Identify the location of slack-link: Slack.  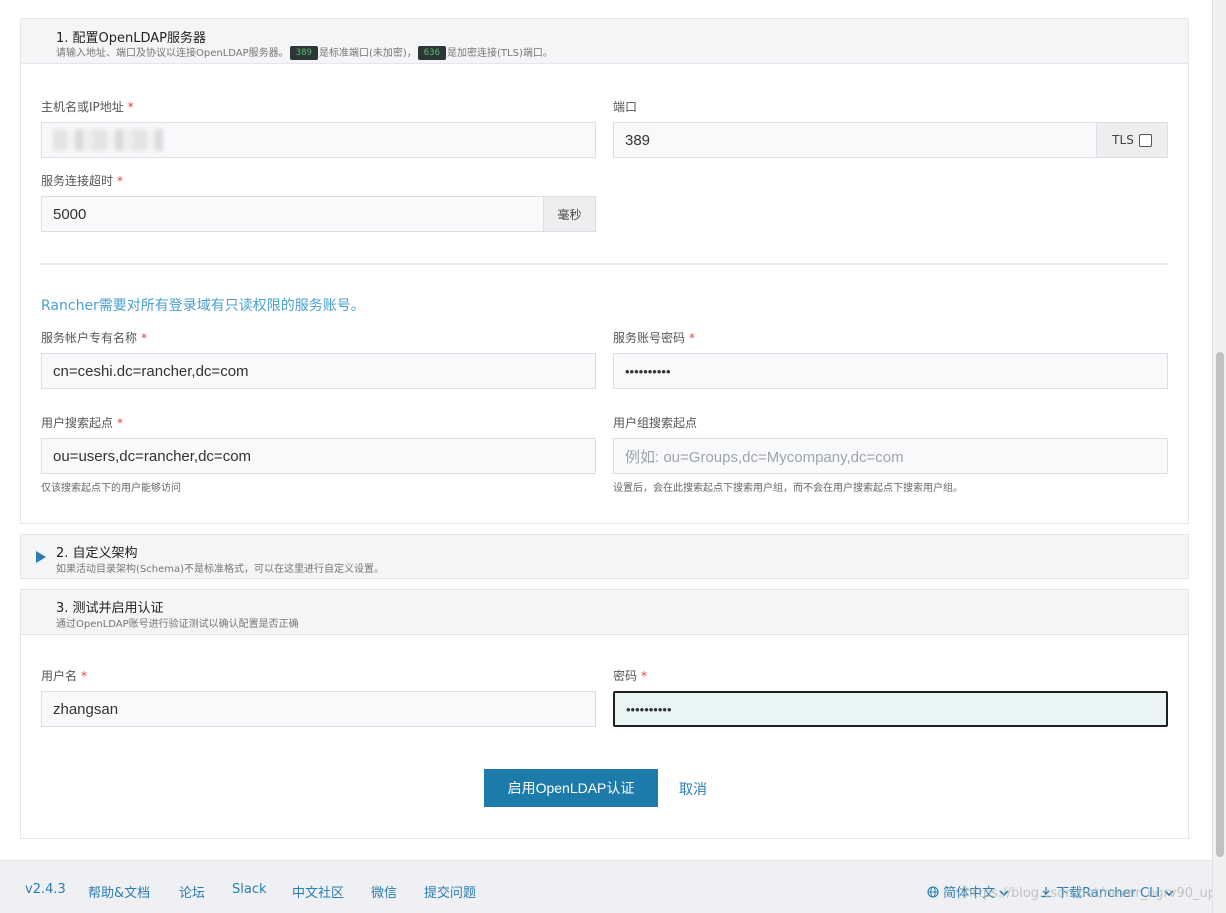
(249, 889).